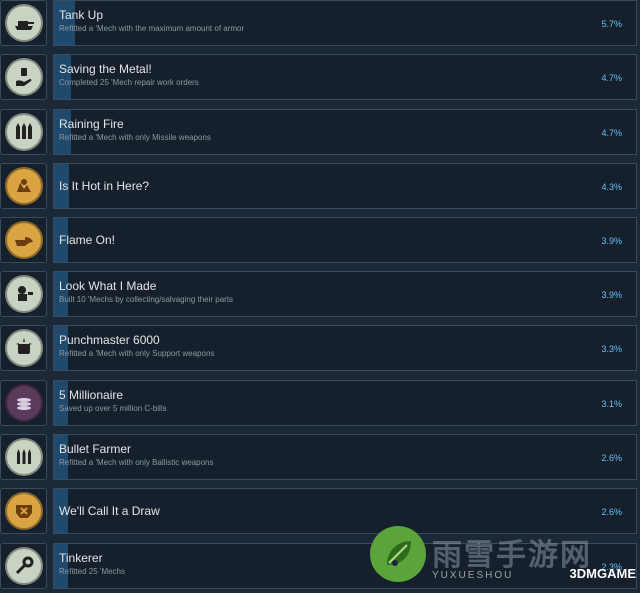  I want to click on achievement-title: Tinkerer, so click(81, 558).